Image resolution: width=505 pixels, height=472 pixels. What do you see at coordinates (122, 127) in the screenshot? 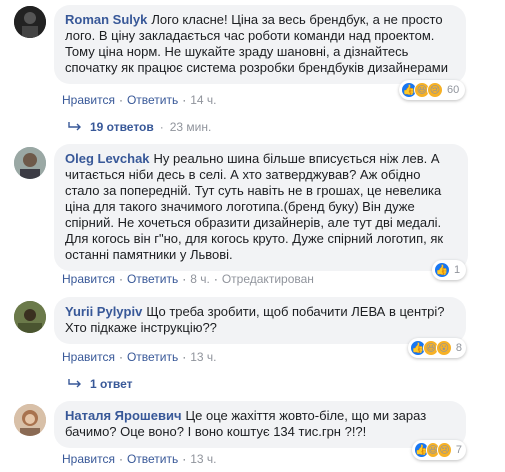
I see `replies-count: 19 ответов` at bounding box center [122, 127].